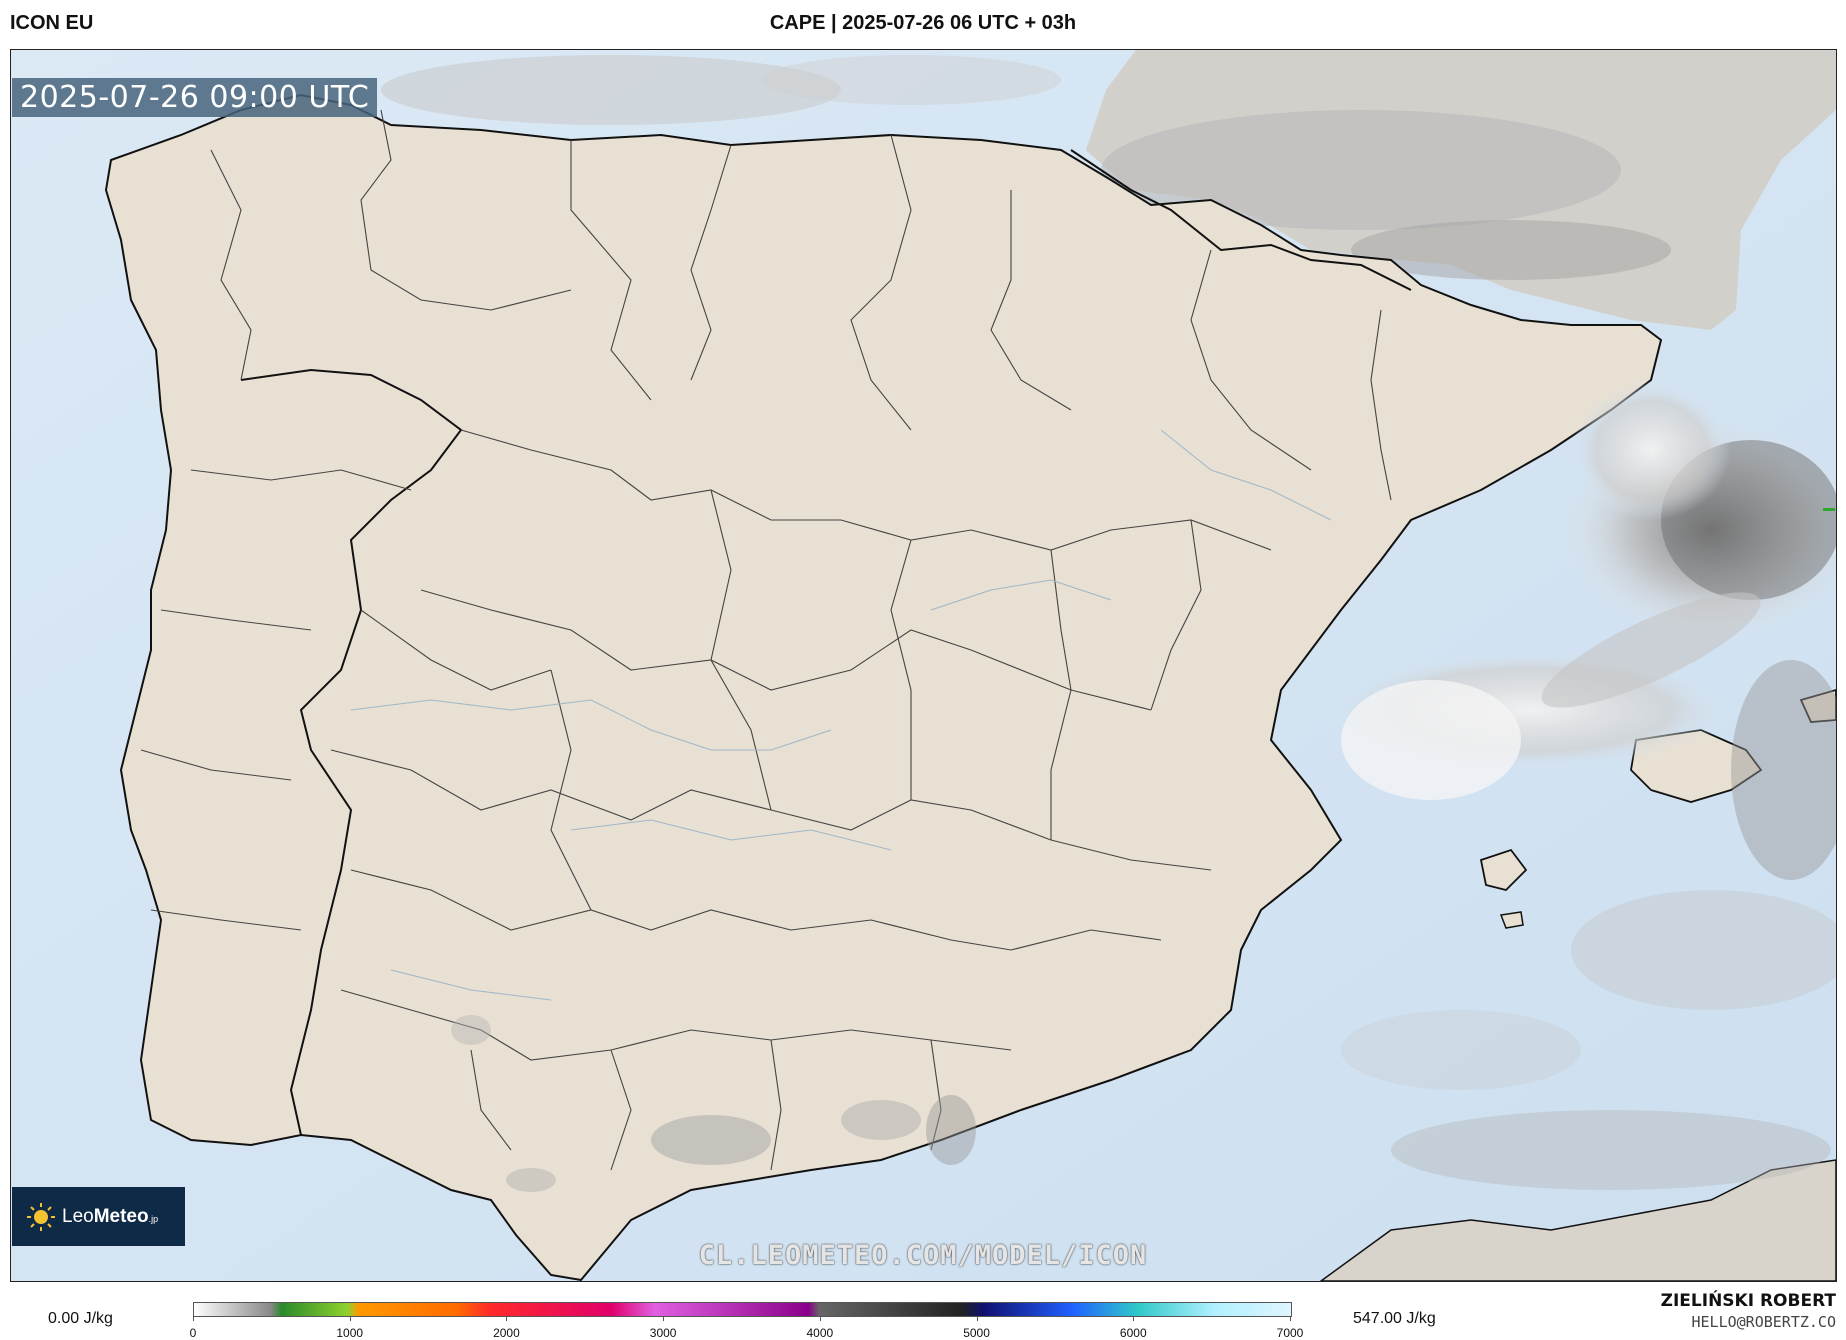  I want to click on map-title: CAPE | 2025-07-26 06 UTC + 03h, so click(923, 23).